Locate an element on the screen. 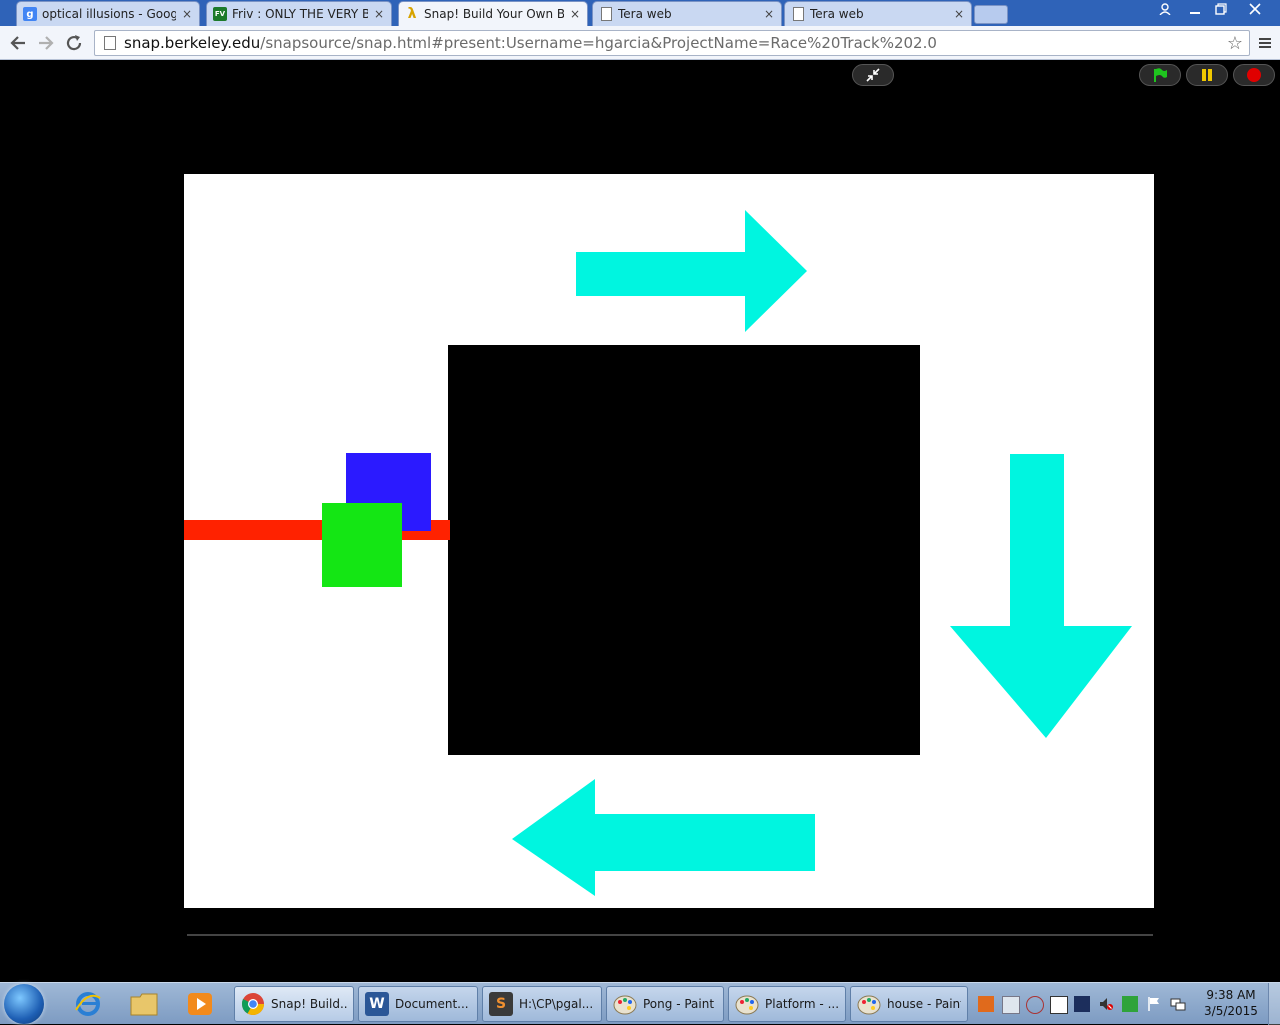  chrome-icon is located at coordinates (253, 1004).